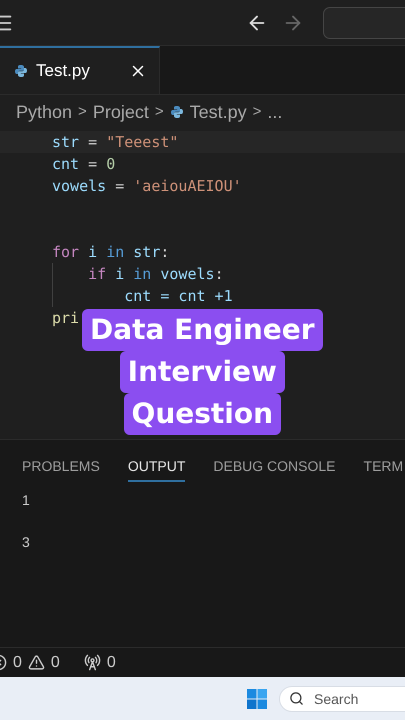 This screenshot has height=720, width=405. I want to click on code-line: str = "Teeest", so click(115, 142).